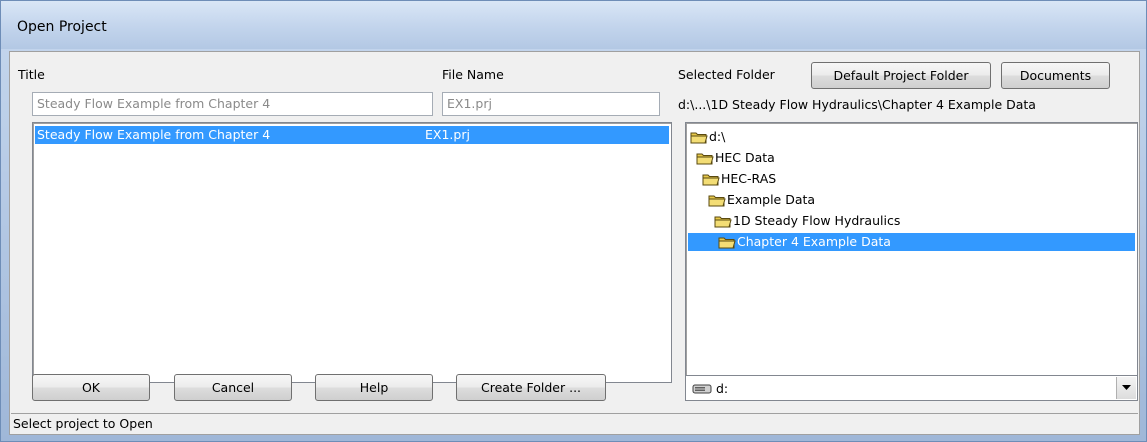 Image resolution: width=1147 pixels, height=442 pixels. I want to click on folder-label: d:\, so click(717, 136).